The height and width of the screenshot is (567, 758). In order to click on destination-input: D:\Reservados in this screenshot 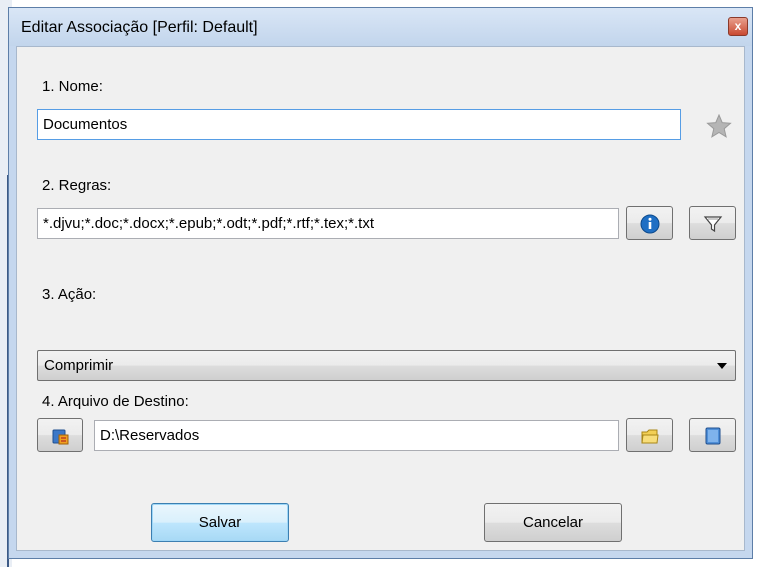, I will do `click(356, 435)`.